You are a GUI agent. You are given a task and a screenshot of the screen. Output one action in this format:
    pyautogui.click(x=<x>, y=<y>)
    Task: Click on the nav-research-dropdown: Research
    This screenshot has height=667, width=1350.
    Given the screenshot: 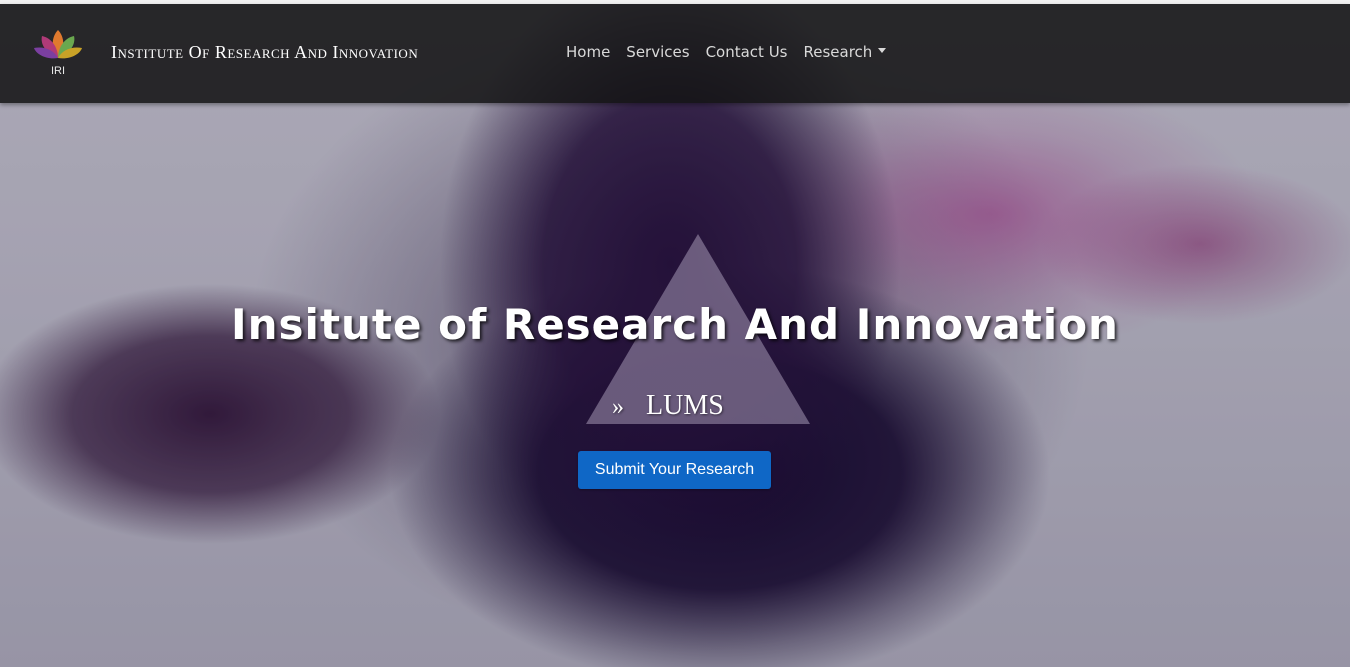 What is the action you would take?
    pyautogui.click(x=845, y=52)
    